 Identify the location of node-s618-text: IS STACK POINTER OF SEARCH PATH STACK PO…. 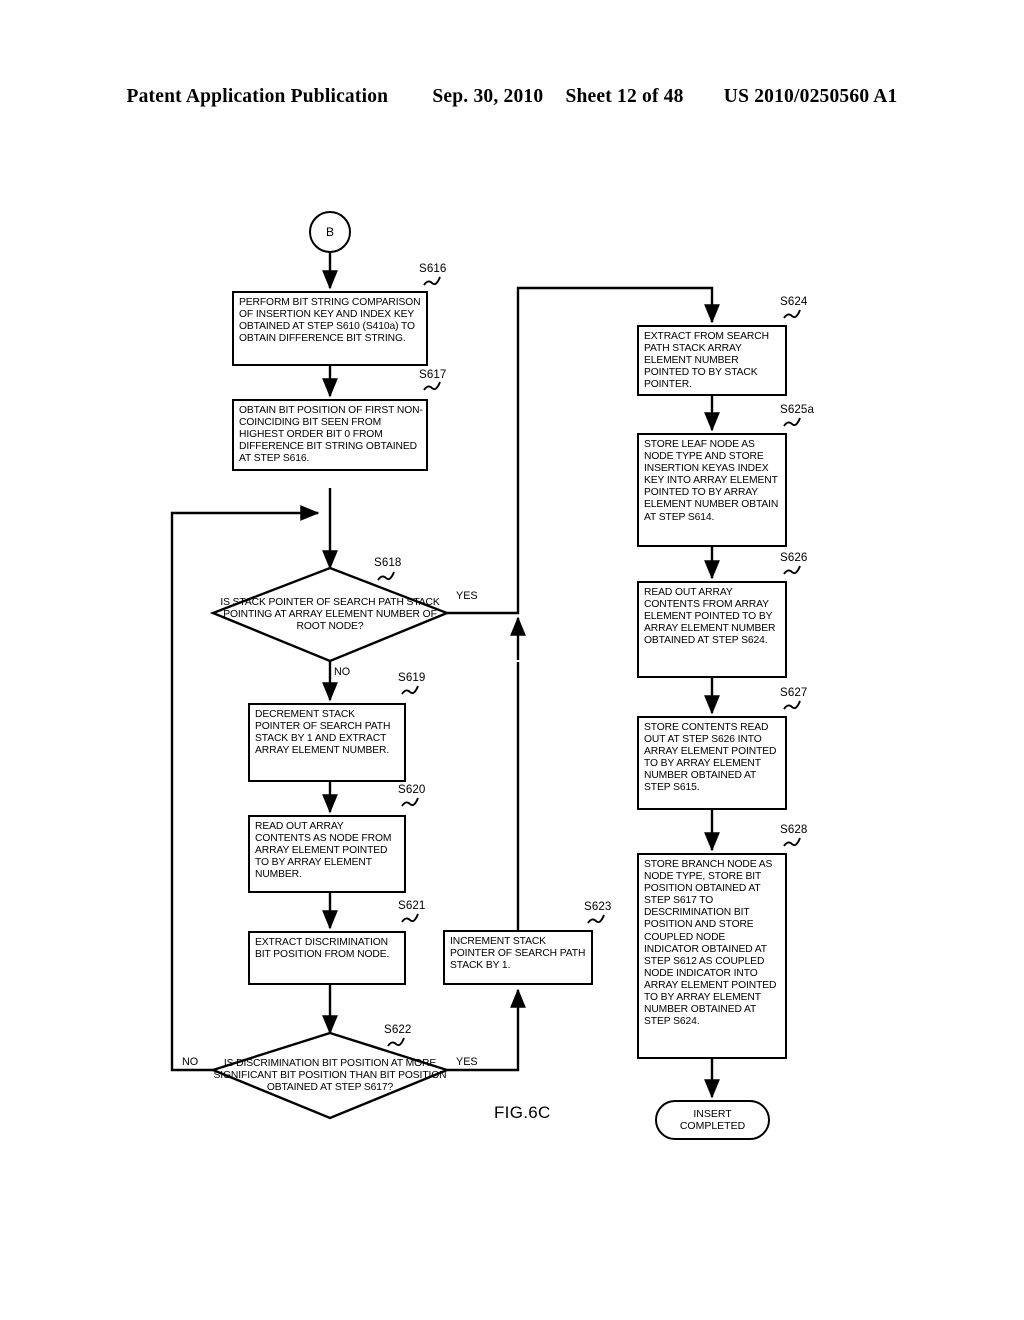
(330, 614).